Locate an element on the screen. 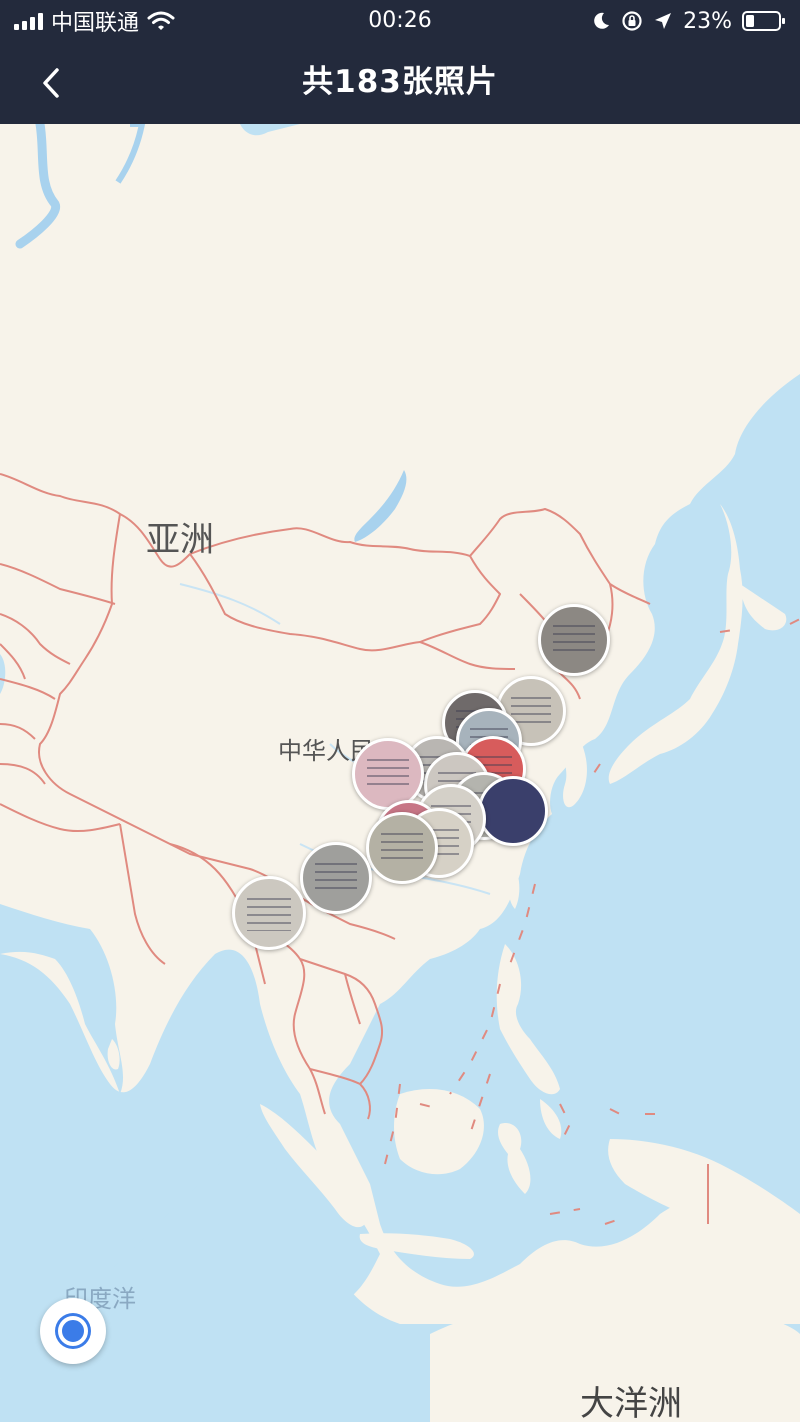 This screenshot has width=800, height=1422. locate-me-button is located at coordinates (73, 1331).